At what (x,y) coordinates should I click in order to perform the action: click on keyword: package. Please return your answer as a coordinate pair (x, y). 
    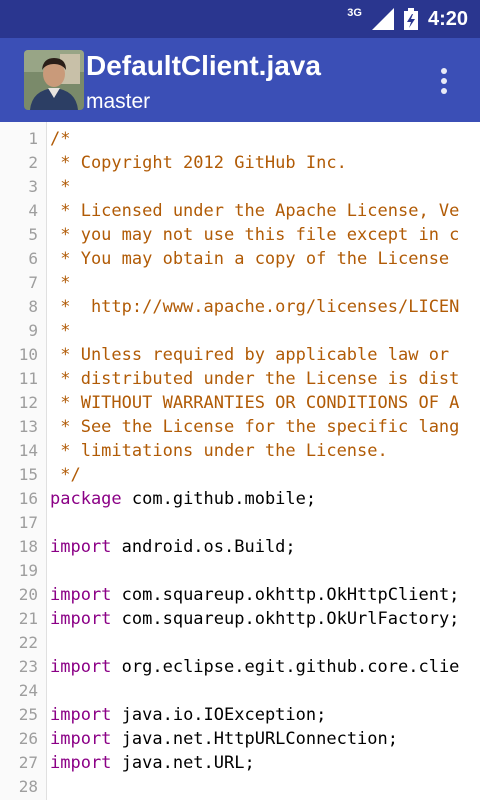
    Looking at the image, I should click on (86, 499).